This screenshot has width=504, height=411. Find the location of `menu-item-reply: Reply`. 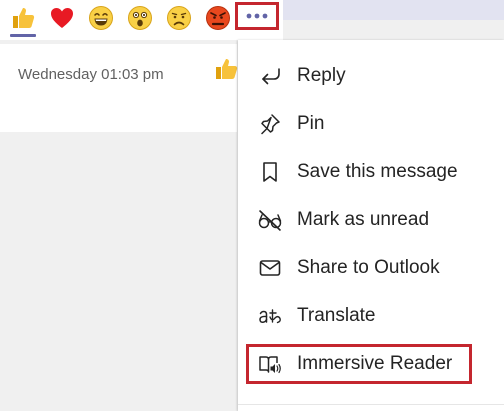

menu-item-reply: Reply is located at coordinates (371, 76).